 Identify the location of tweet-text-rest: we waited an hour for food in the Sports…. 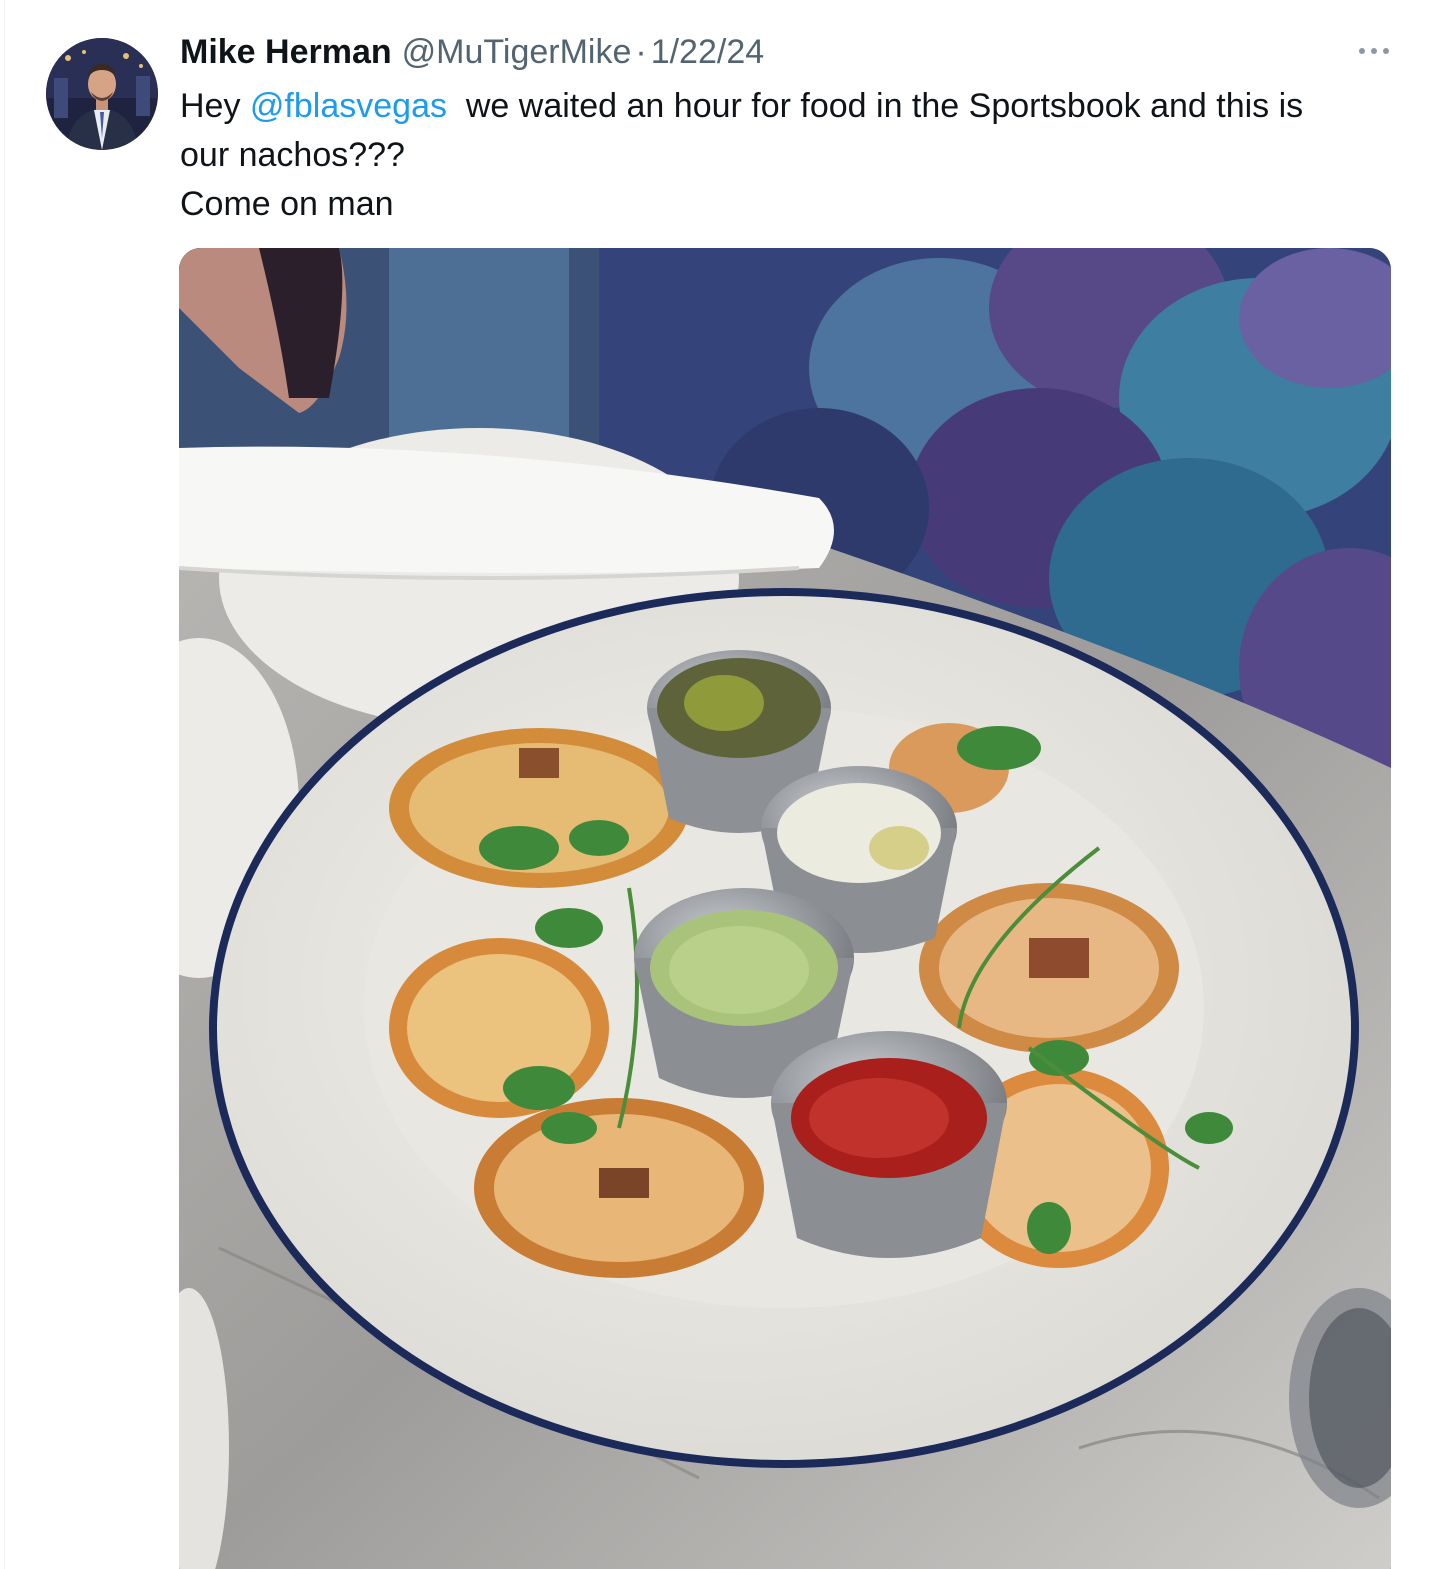
(875, 106).